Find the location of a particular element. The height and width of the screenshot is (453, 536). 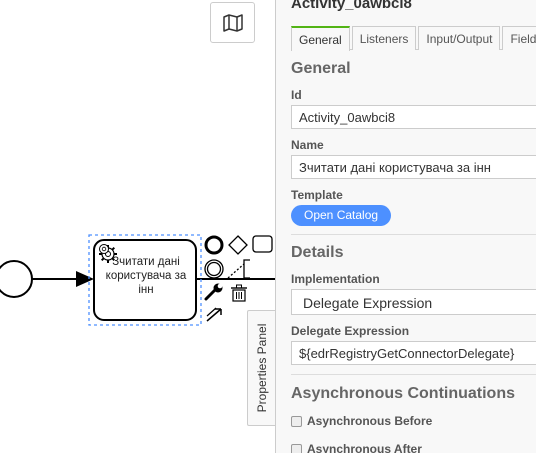

async-before-row: Asynchronous Before is located at coordinates (361, 421).